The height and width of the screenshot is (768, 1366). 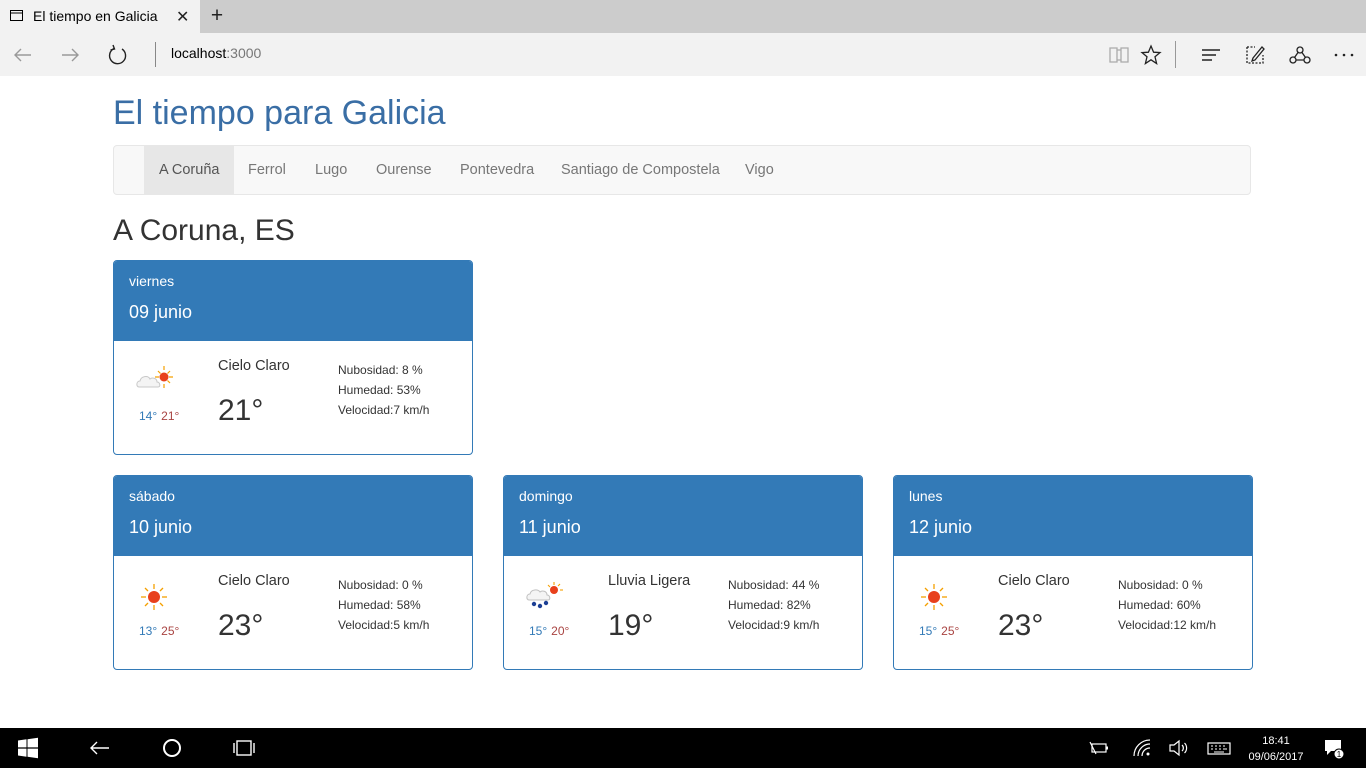 I want to click on action-center-icon: 1, so click(x=1334, y=748).